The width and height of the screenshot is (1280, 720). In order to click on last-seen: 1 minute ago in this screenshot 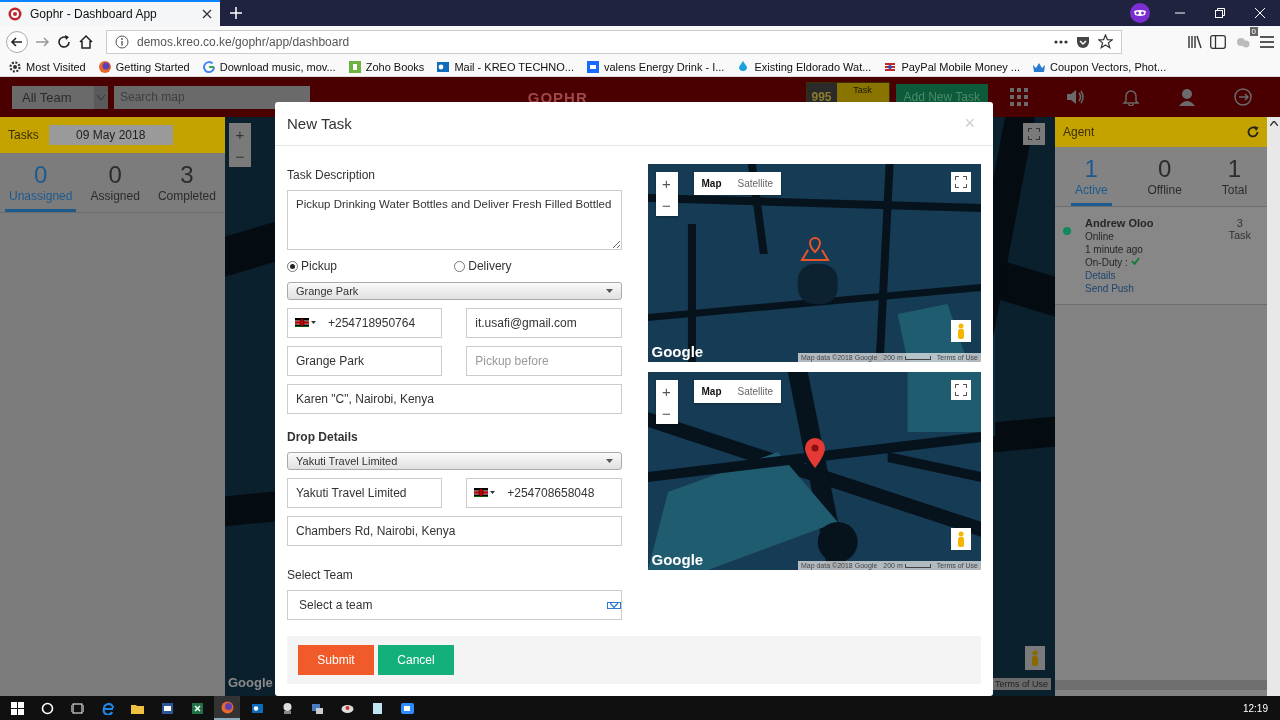, I will do `click(1114, 249)`.